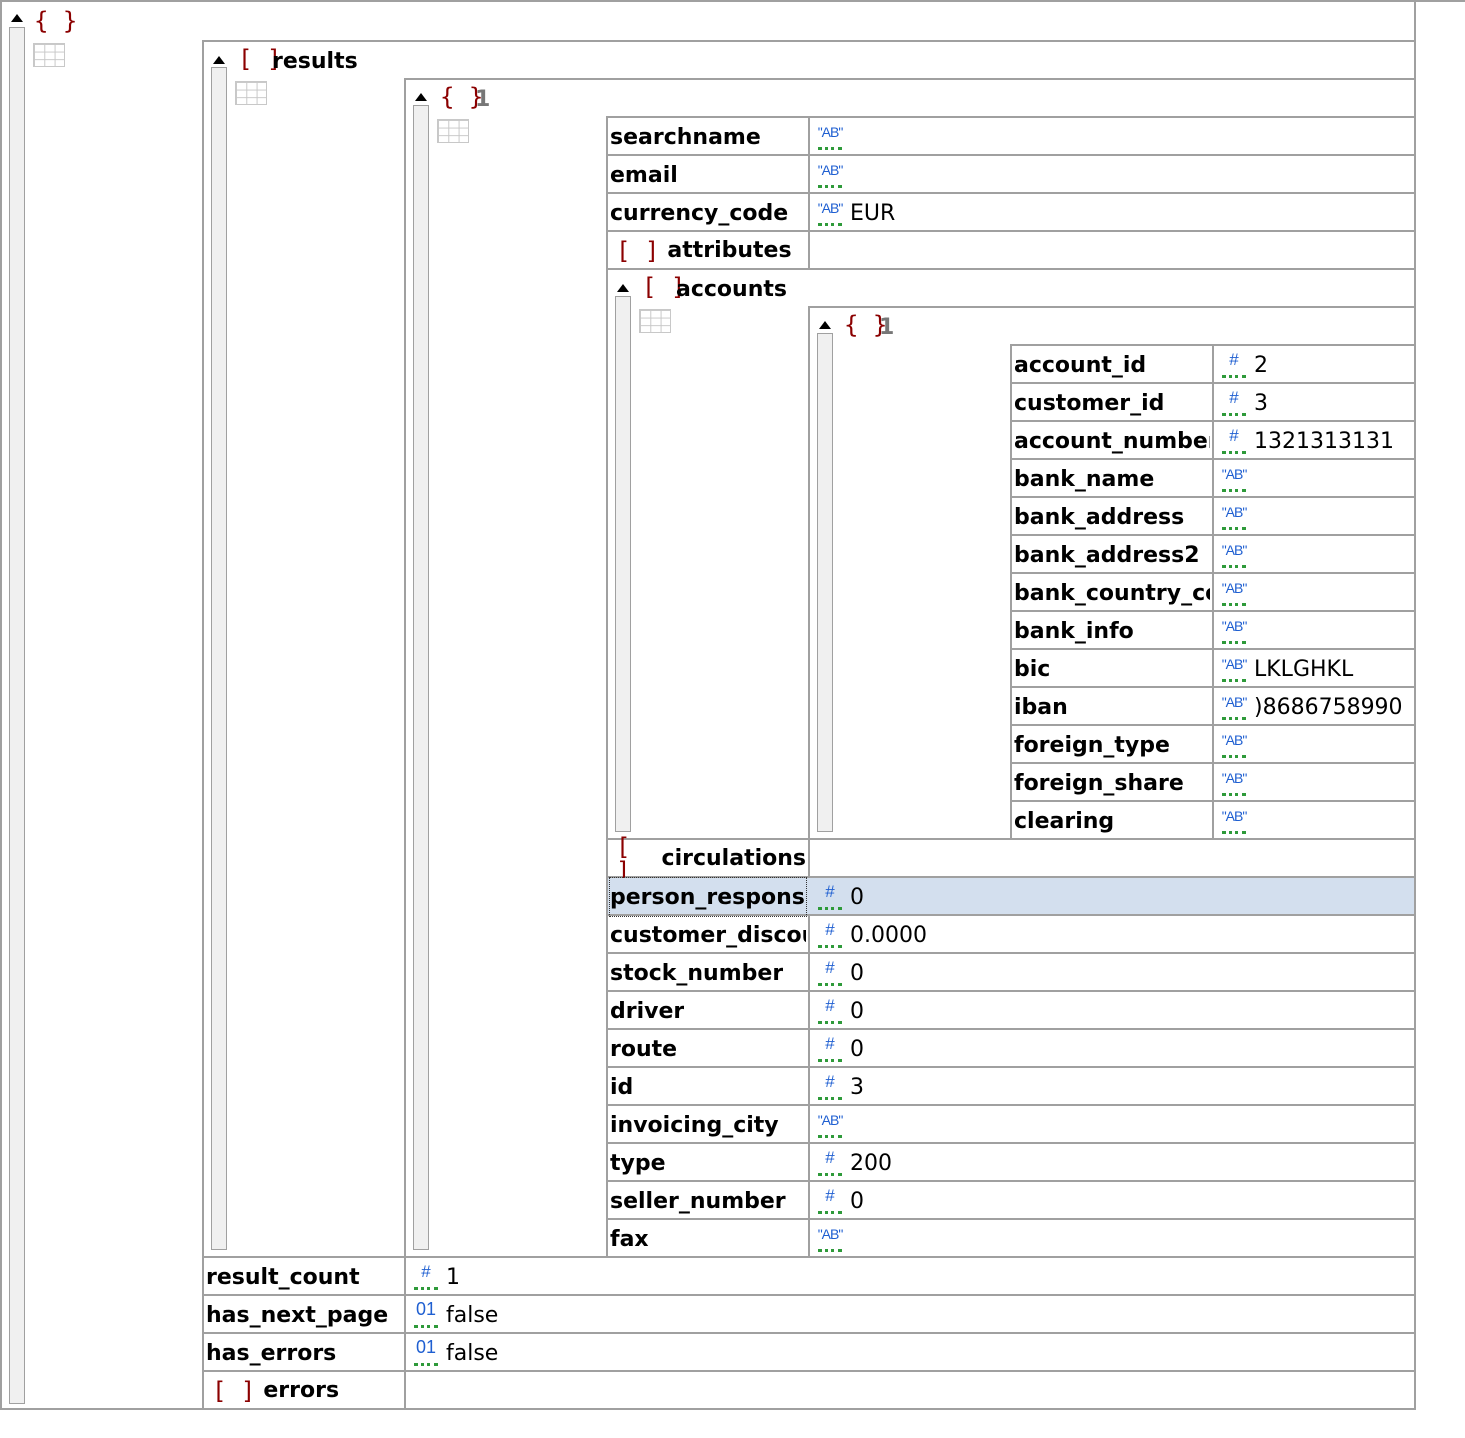 The height and width of the screenshot is (1438, 1465). I want to click on field-value: "AB" EUR, so click(1114, 213).